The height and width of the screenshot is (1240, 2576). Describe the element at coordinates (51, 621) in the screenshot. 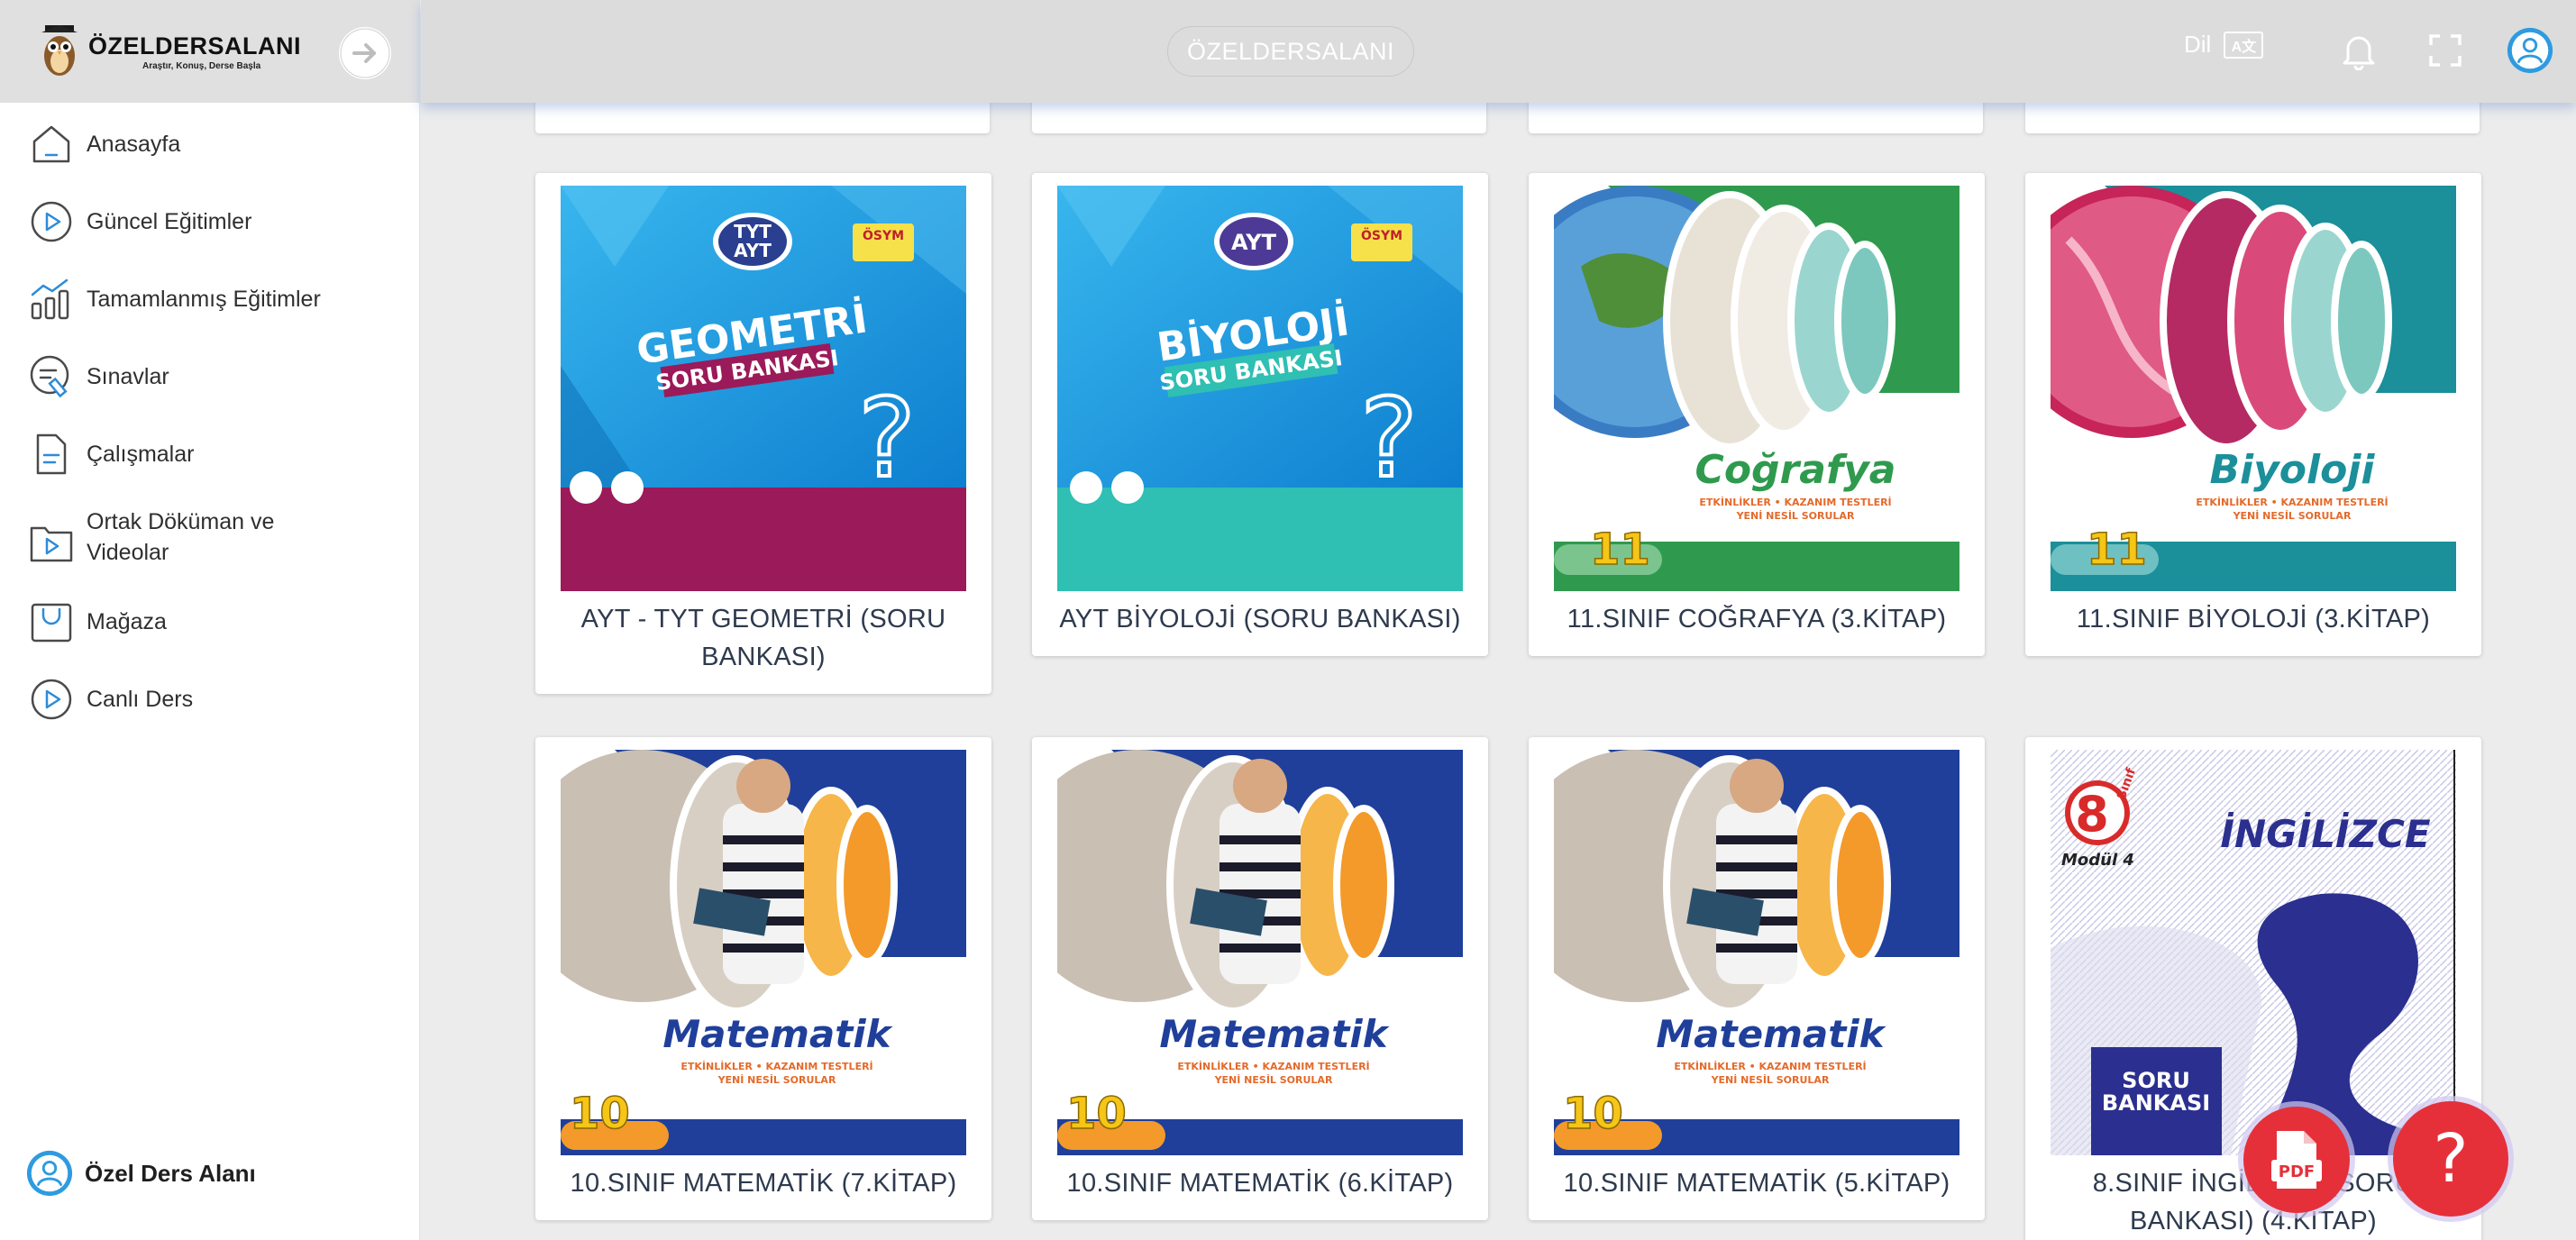

I see `shopping-bag-icon` at that location.